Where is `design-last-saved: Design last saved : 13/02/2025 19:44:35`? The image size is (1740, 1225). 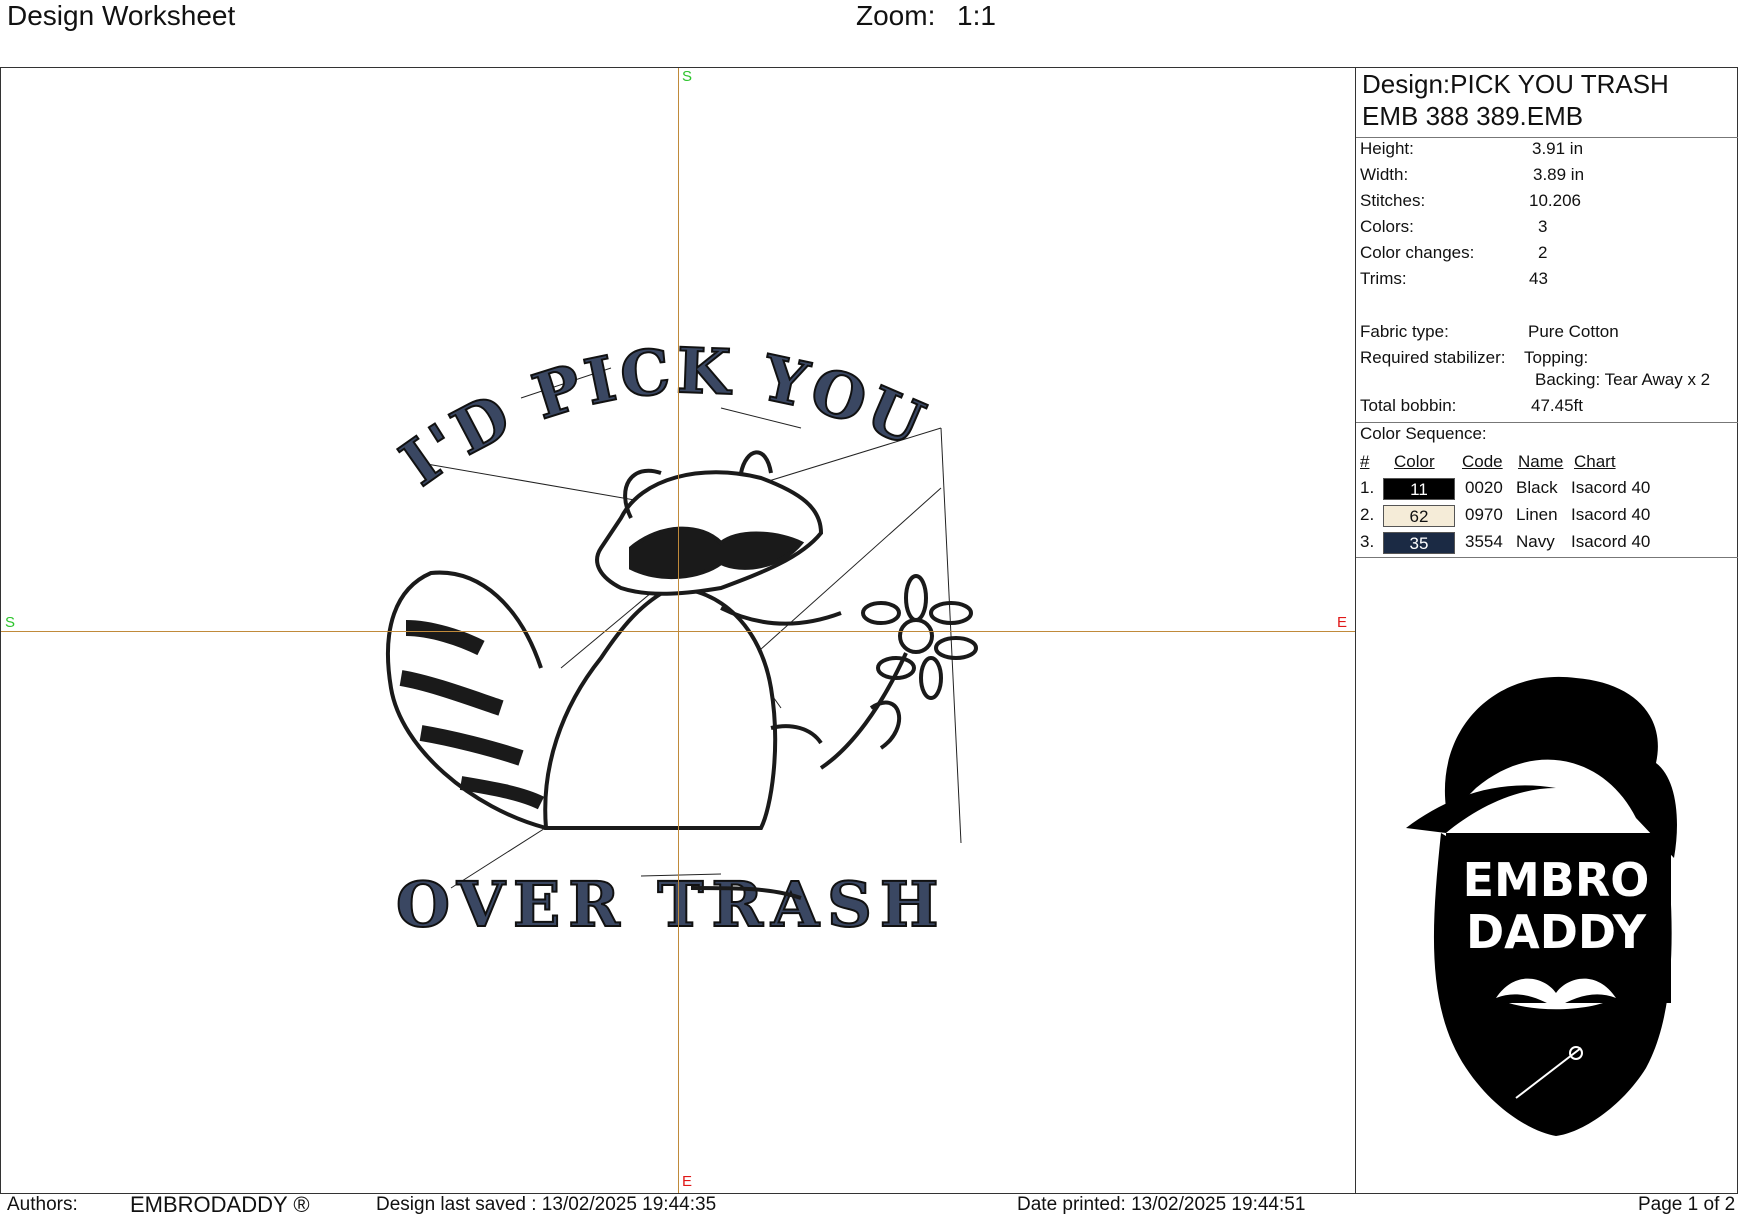 design-last-saved: Design last saved : 13/02/2025 19:44:35 is located at coordinates (546, 1204).